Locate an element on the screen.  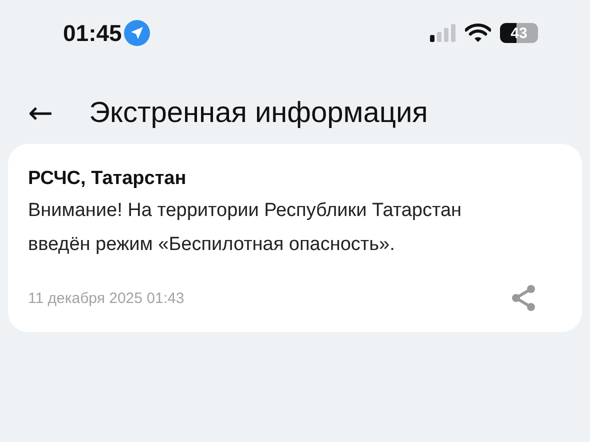
status-time: 01:45 is located at coordinates (92, 33).